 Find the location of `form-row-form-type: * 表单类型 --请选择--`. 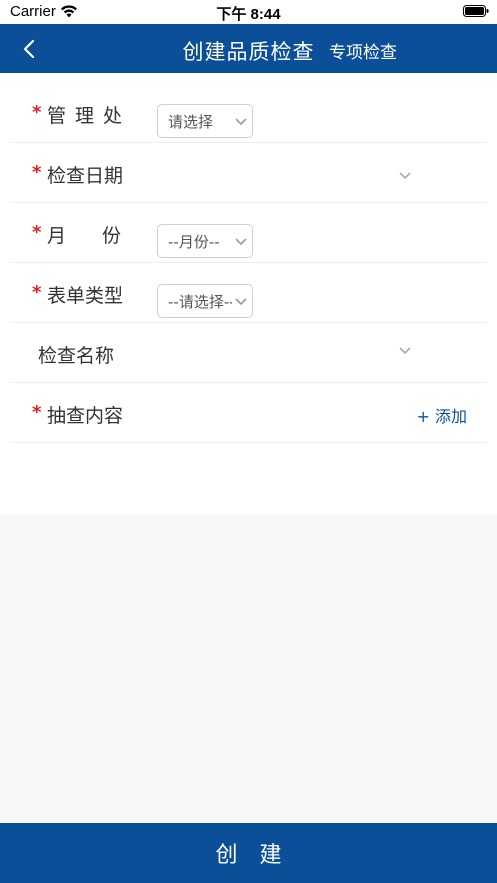

form-row-form-type: * 表单类型 --请选择-- is located at coordinates (248, 293).